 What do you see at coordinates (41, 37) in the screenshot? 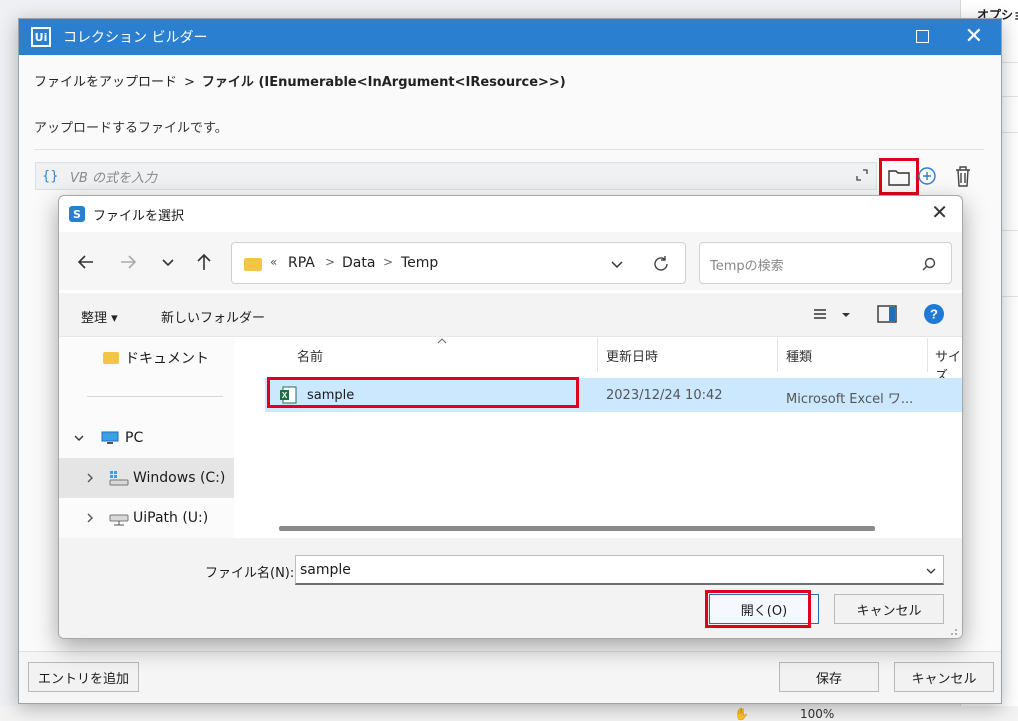
I see `uipath-logo-icon: Ui` at bounding box center [41, 37].